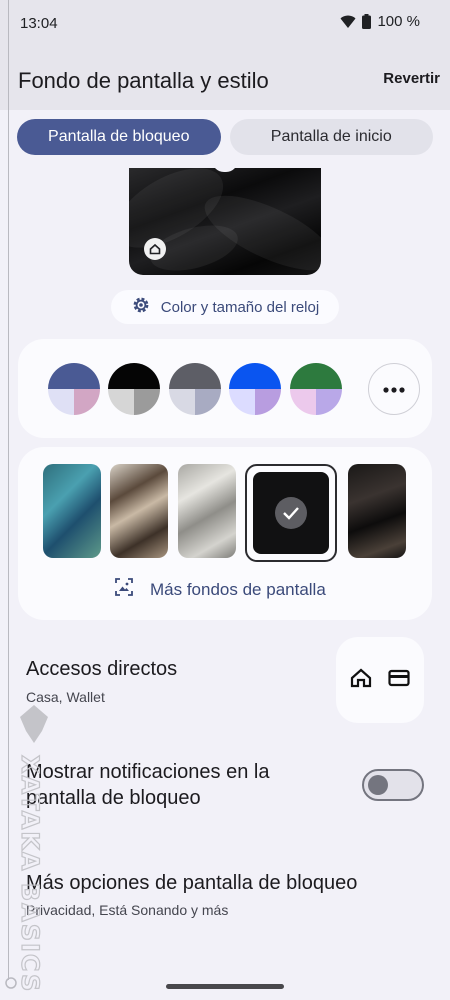 The height and width of the screenshot is (1000, 450). What do you see at coordinates (11, 983) in the screenshot?
I see `watermark-circle-icon` at bounding box center [11, 983].